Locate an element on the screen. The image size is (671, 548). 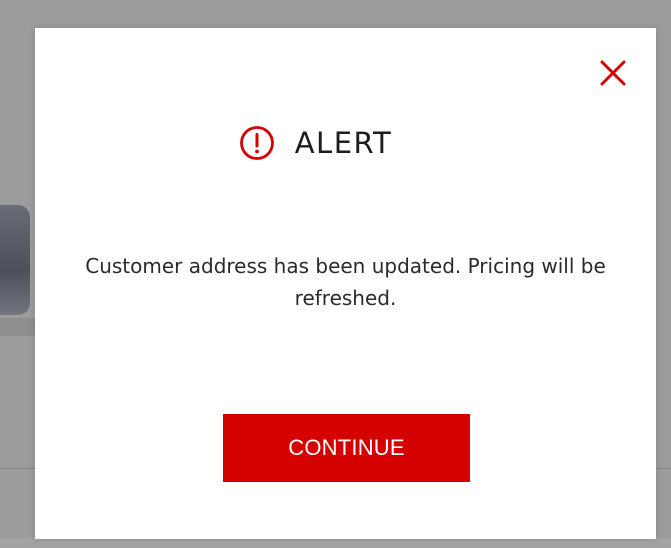
dialog-title: ALERT is located at coordinates (343, 143).